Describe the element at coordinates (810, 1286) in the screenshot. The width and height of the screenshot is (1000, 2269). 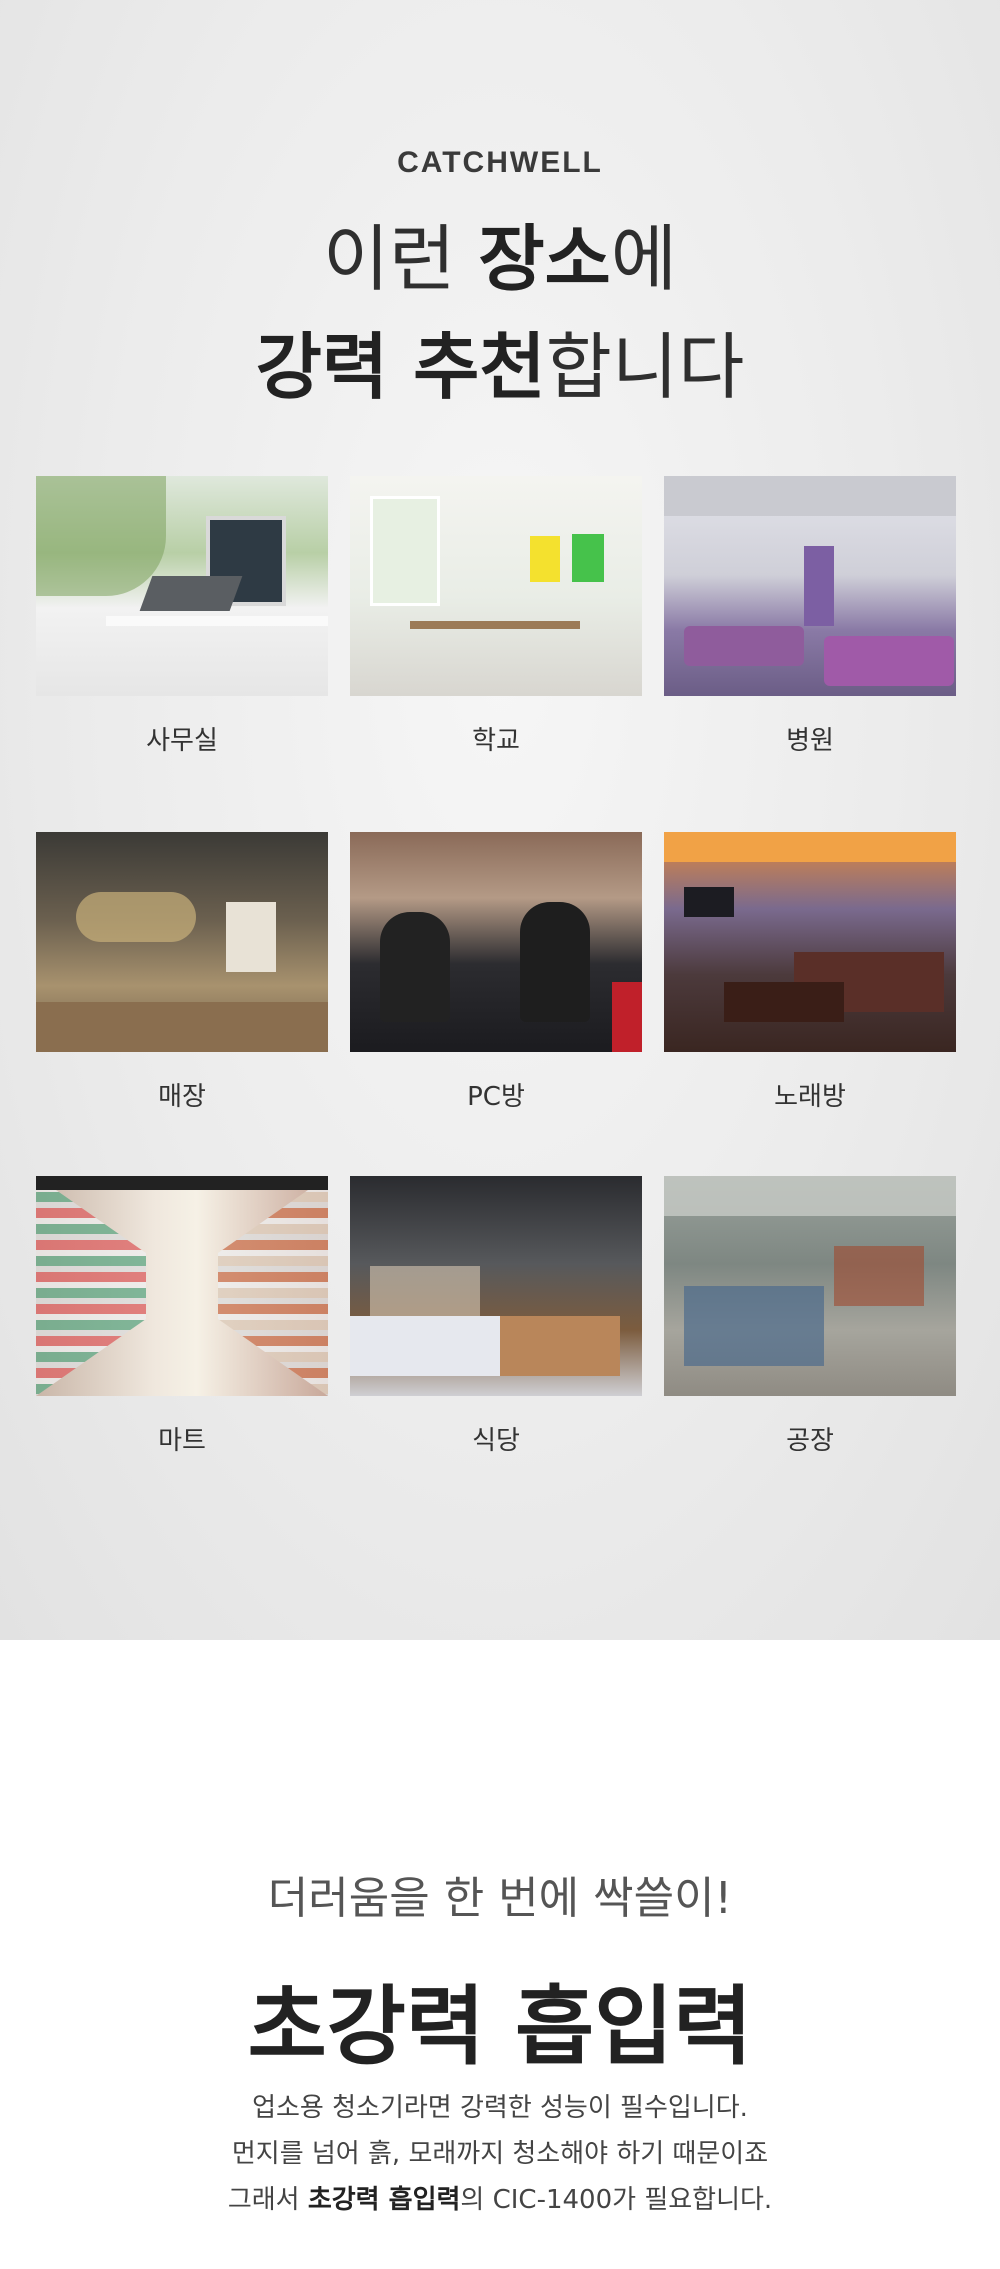
I see `factory-photo` at that location.